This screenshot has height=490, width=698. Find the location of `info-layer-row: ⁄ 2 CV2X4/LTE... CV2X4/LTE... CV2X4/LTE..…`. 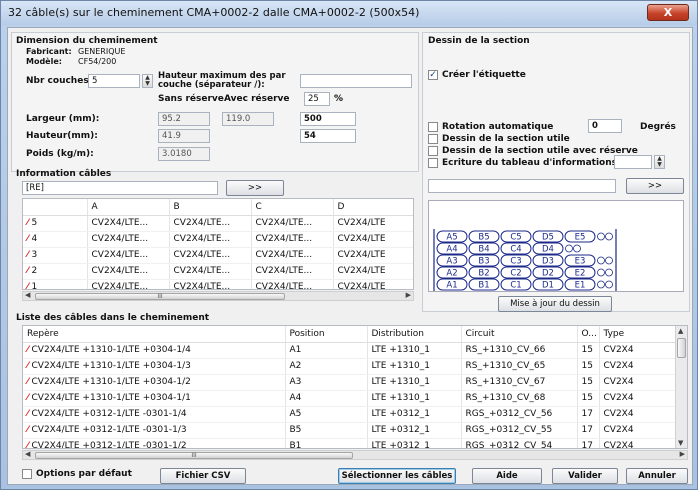

info-layer-row: ⁄ 2 CV2X4/LTE... CV2X4/LTE... CV2X4/LTE..… is located at coordinates (218, 271).